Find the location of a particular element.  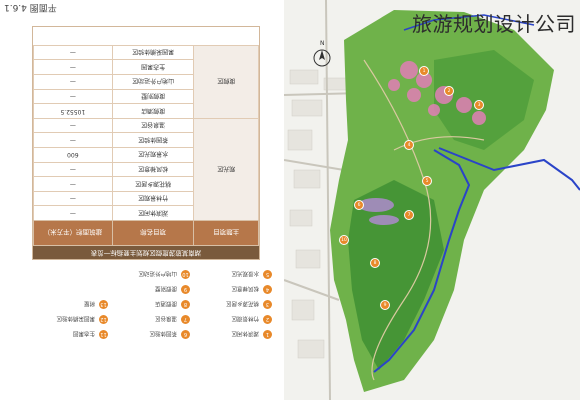

legend-item: 13 树屋 is located at coordinates (68, 304).